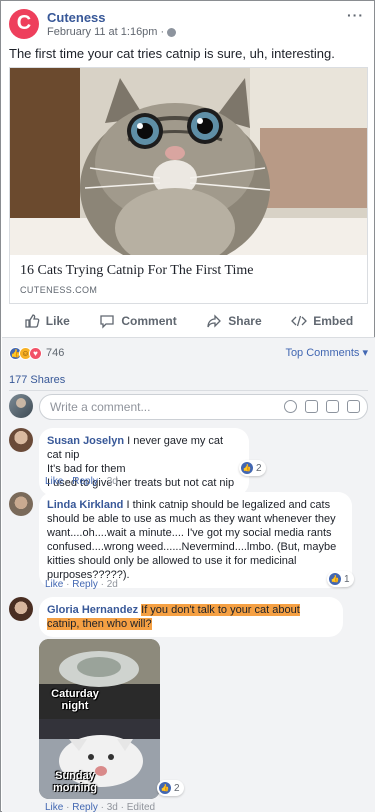 The width and height of the screenshot is (375, 812). Describe the element at coordinates (59, 290) in the screenshot. I see `link-domain: CUTENESS.COM` at that location.